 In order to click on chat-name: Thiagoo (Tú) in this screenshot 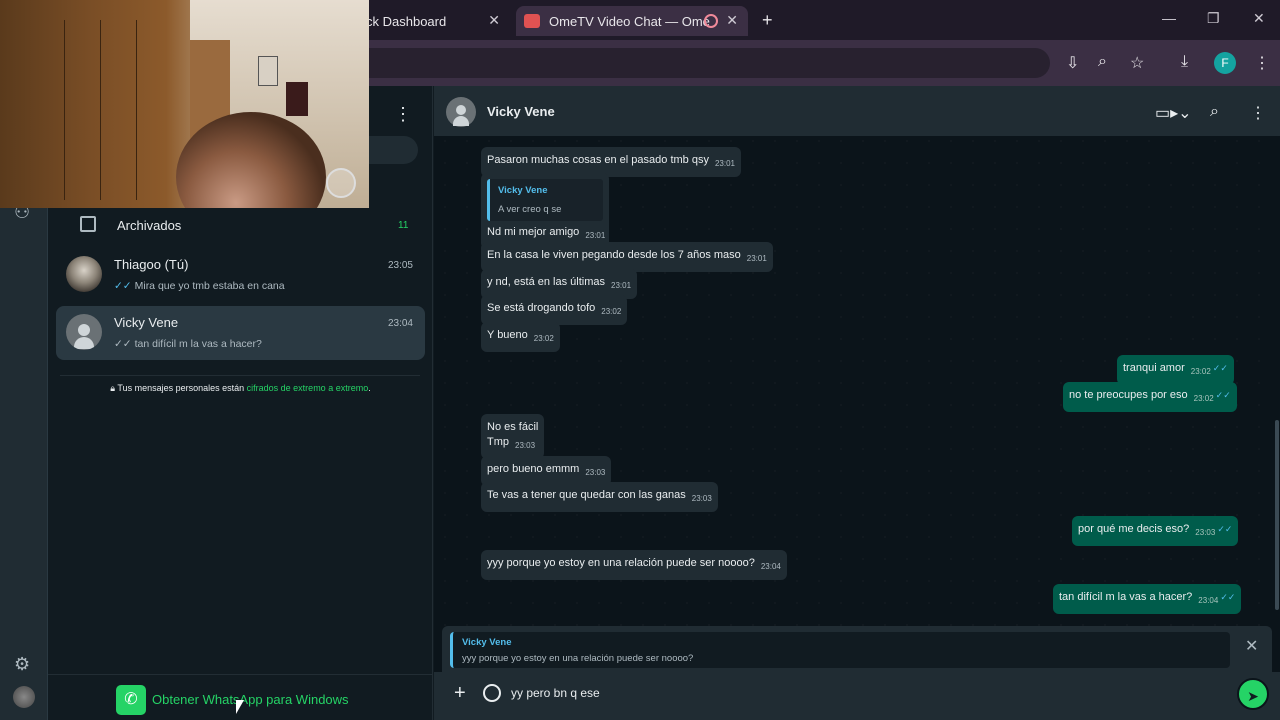, I will do `click(151, 264)`.